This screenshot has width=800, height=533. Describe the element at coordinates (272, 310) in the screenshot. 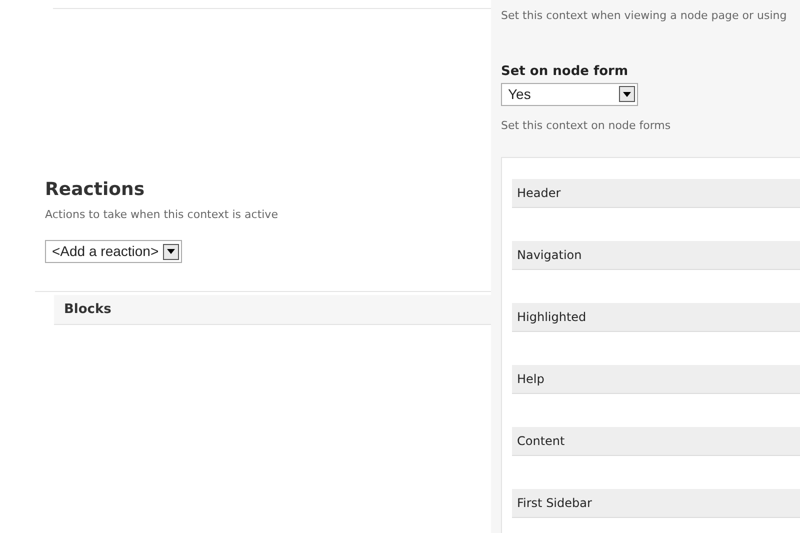

I see `section-header: Blocks` at that location.